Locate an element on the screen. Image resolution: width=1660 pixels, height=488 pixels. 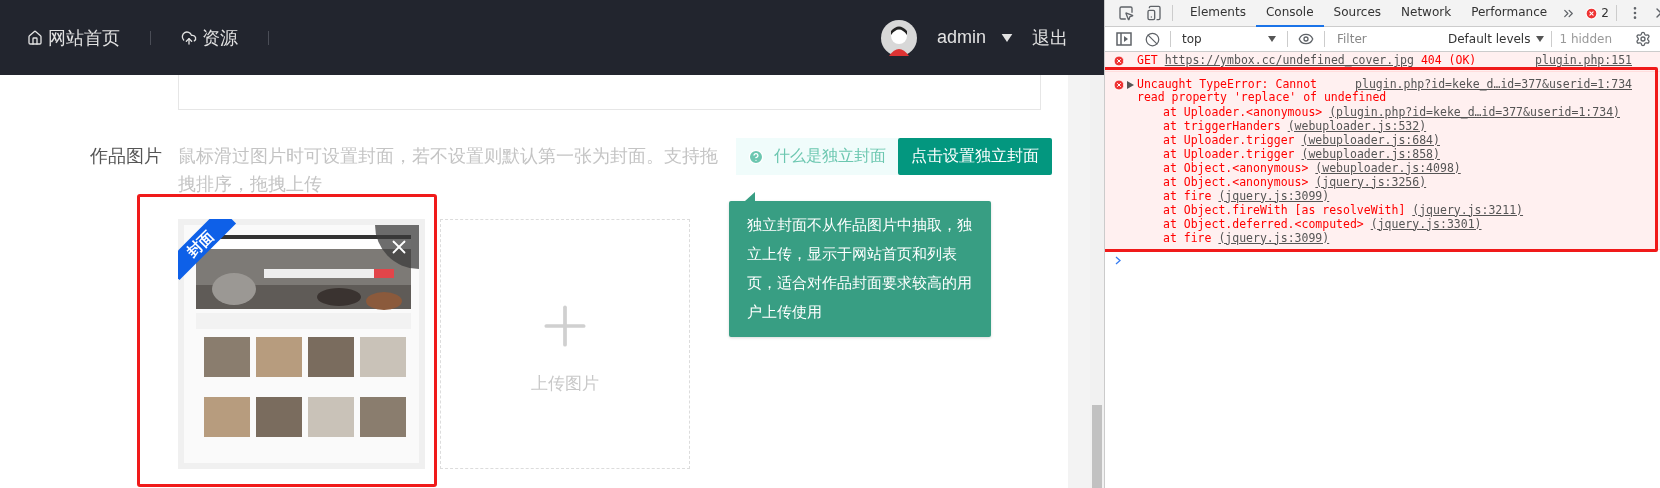
help-icon is located at coordinates (756, 156).